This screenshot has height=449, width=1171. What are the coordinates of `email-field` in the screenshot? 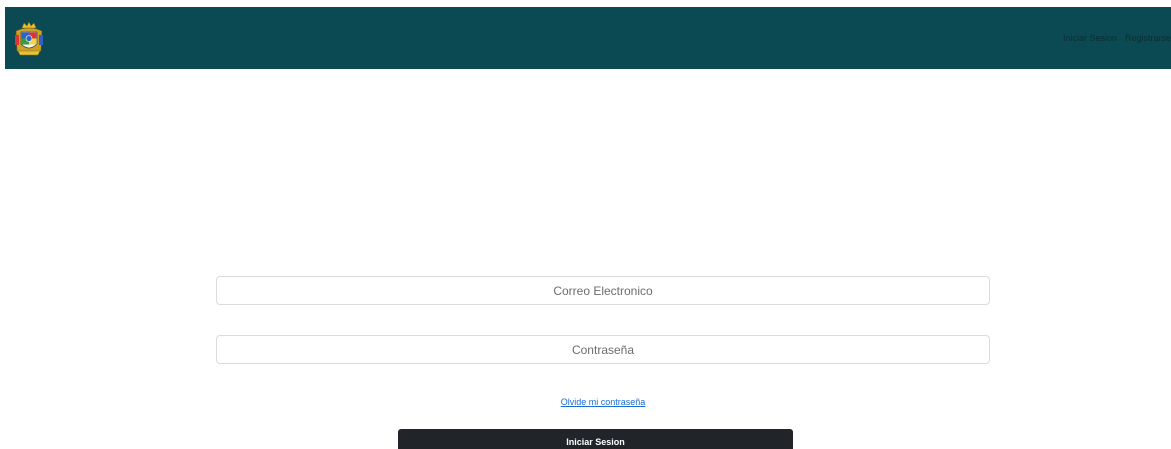 It's located at (603, 290).